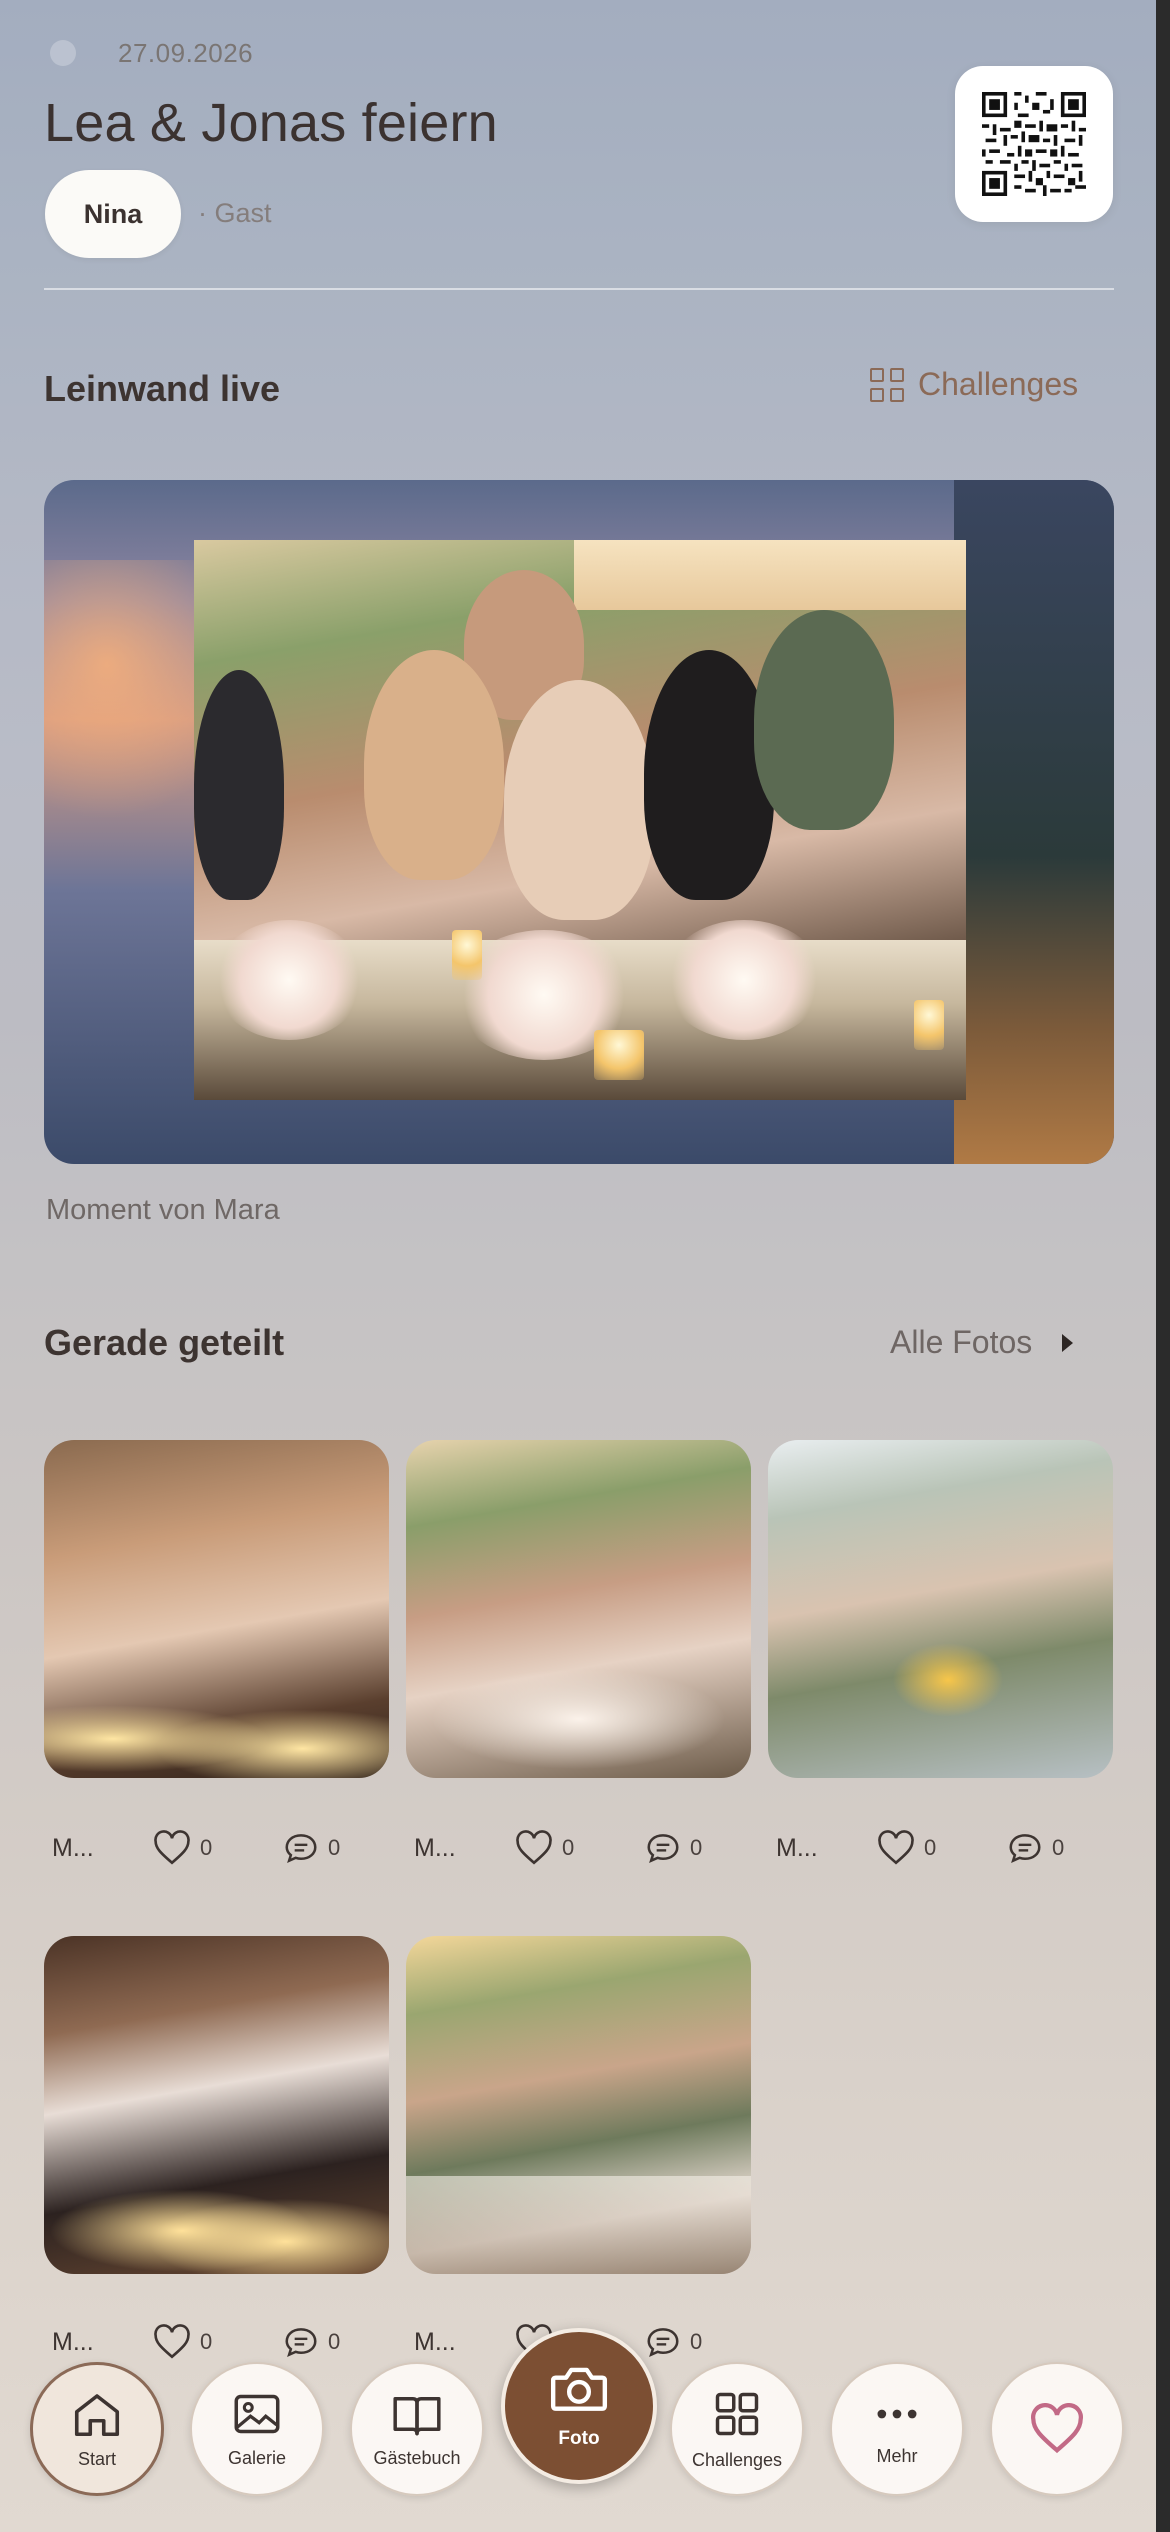  What do you see at coordinates (897, 2413) in the screenshot?
I see `more-icon` at bounding box center [897, 2413].